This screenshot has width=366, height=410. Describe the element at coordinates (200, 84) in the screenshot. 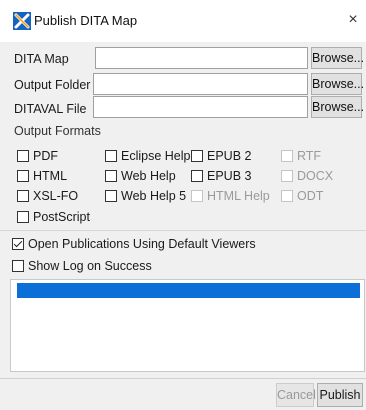

I see `output-folder-input` at that location.